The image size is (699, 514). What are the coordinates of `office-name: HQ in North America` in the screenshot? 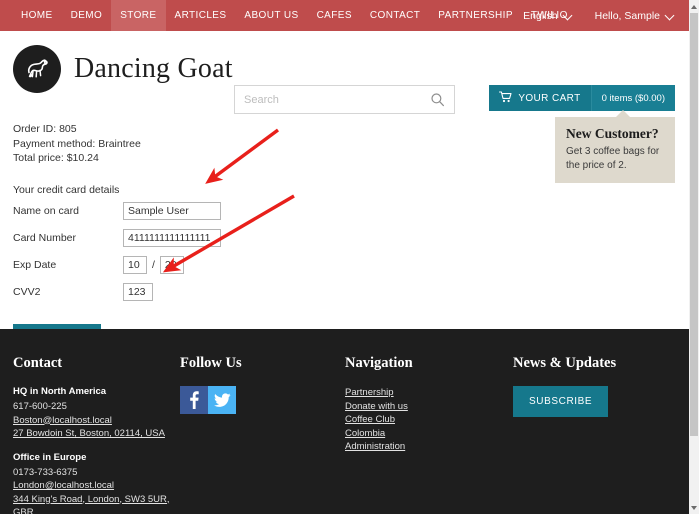 It's located at (60, 391).